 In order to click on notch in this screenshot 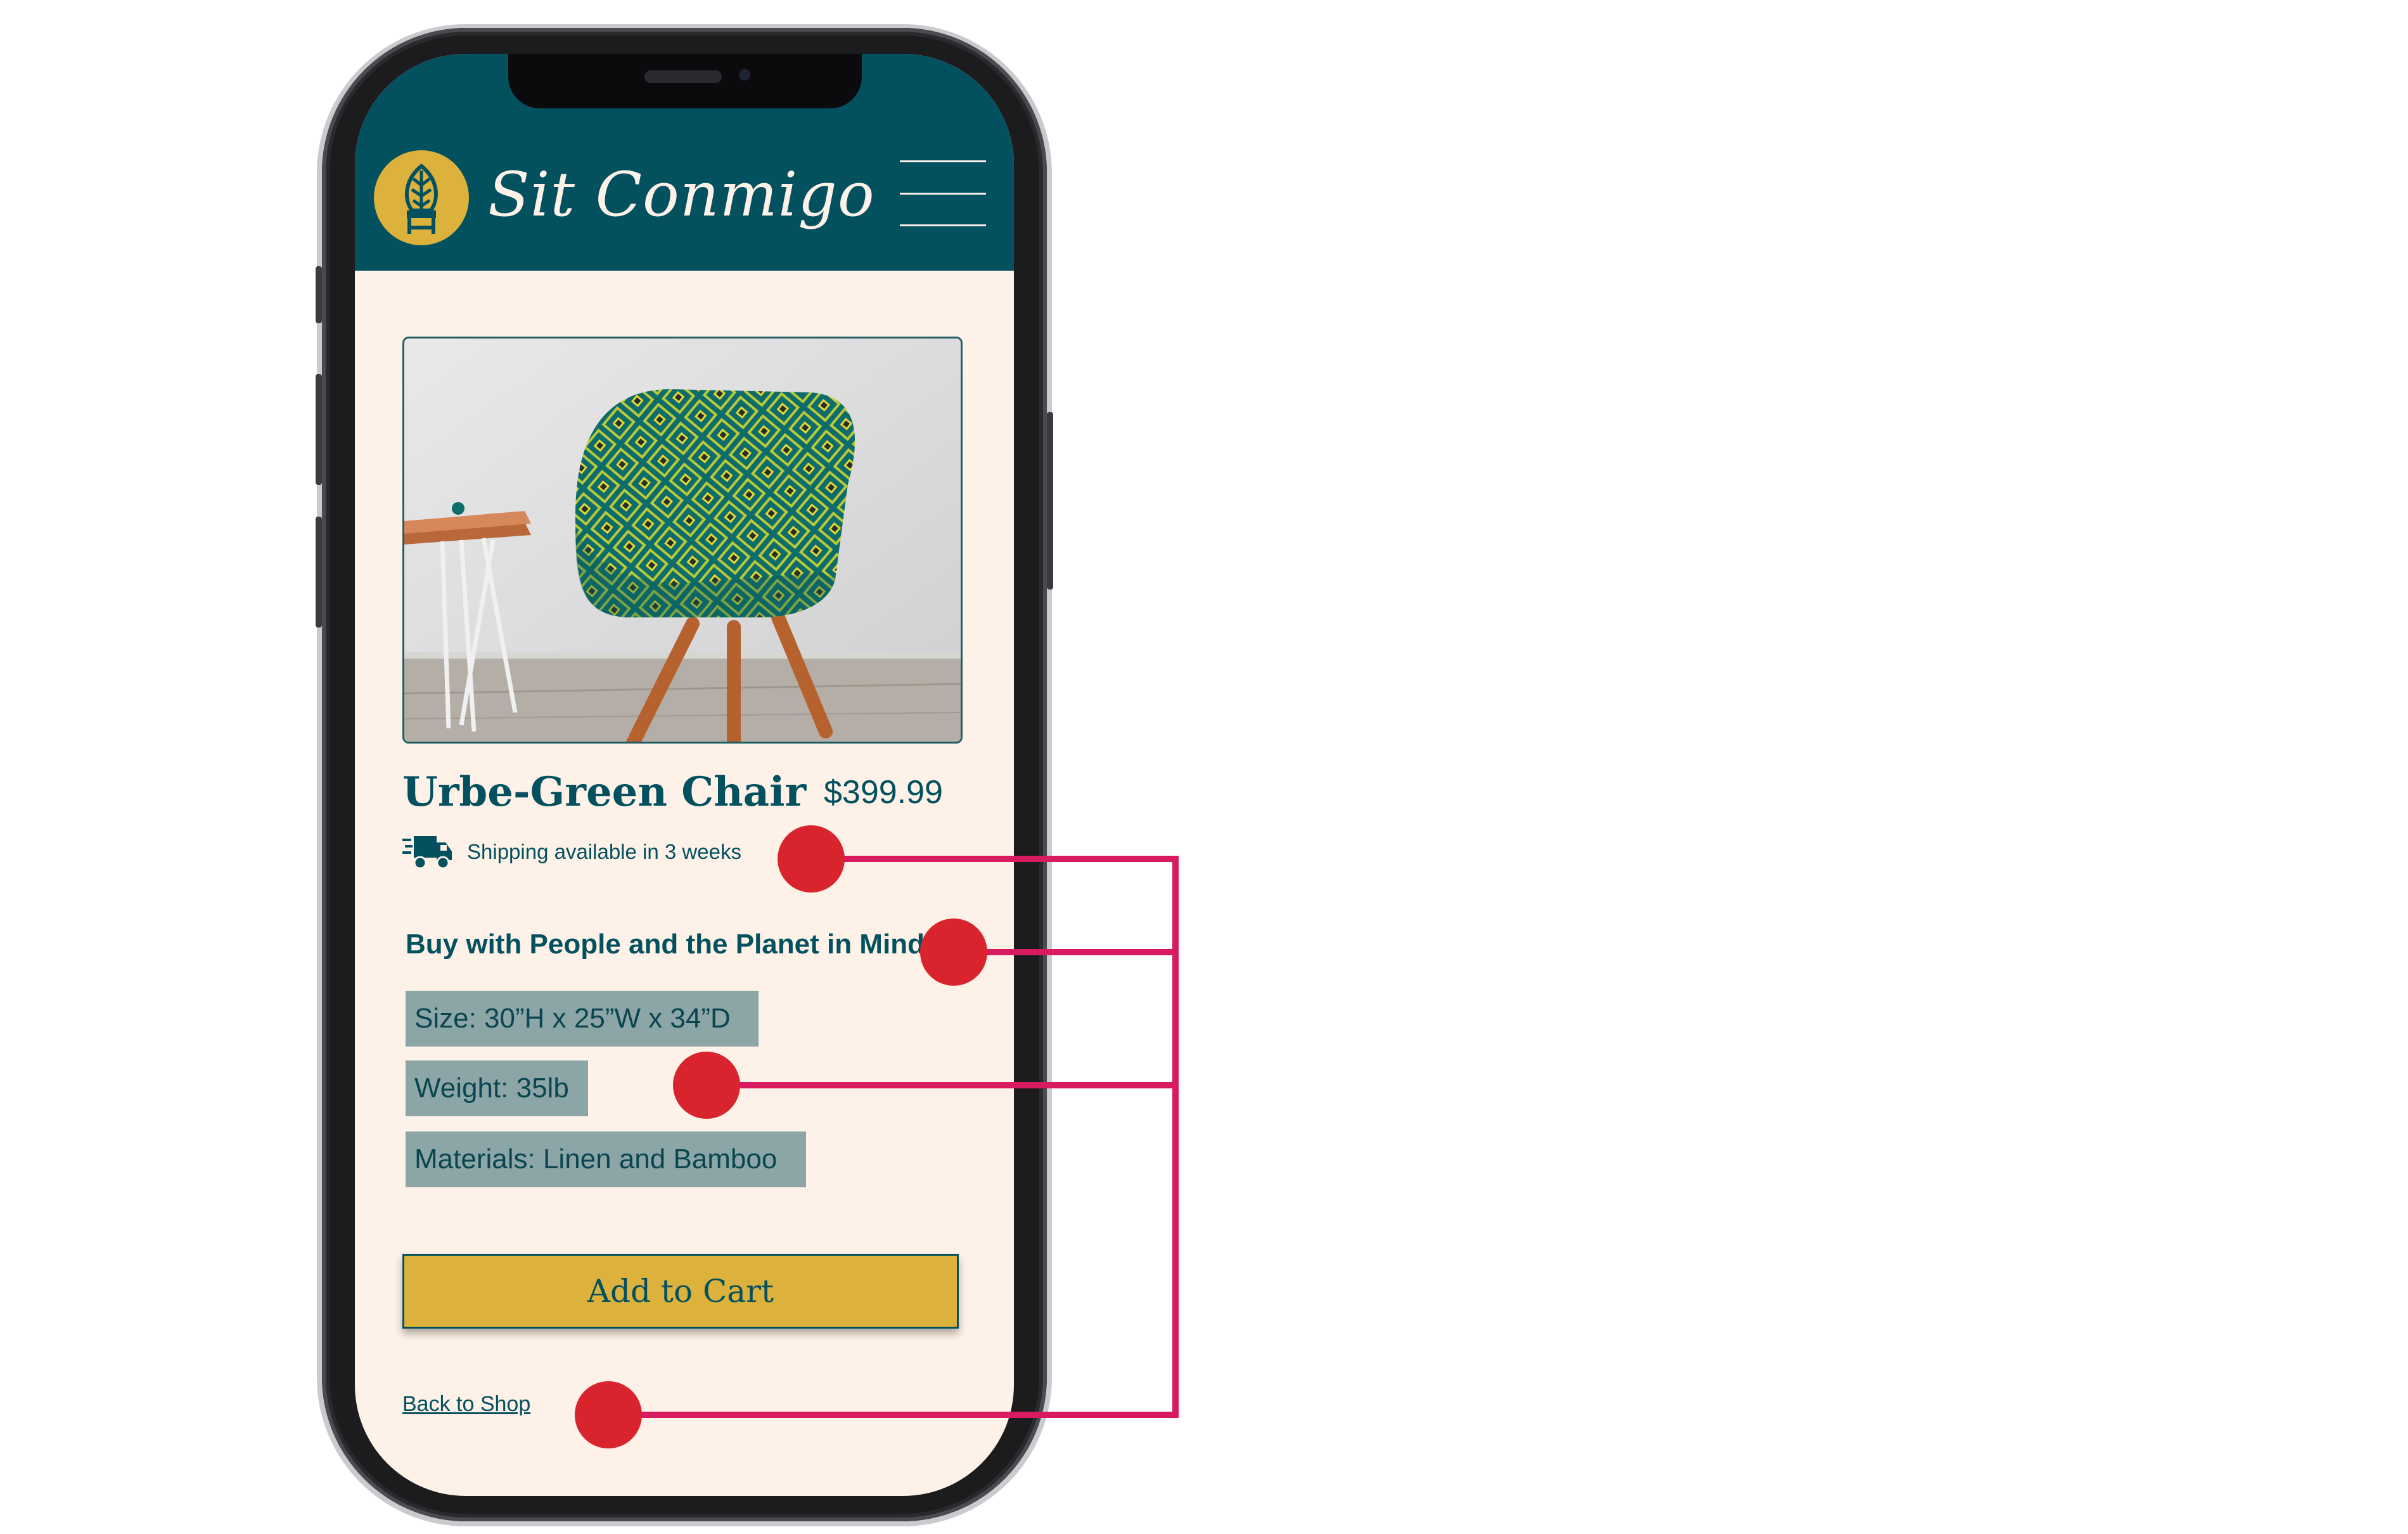, I will do `click(685, 81)`.